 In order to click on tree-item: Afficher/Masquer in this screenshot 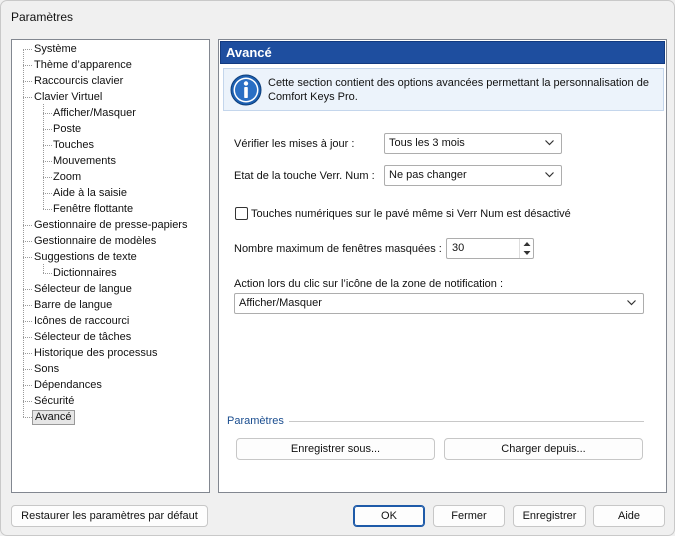, I will do `click(94, 113)`.